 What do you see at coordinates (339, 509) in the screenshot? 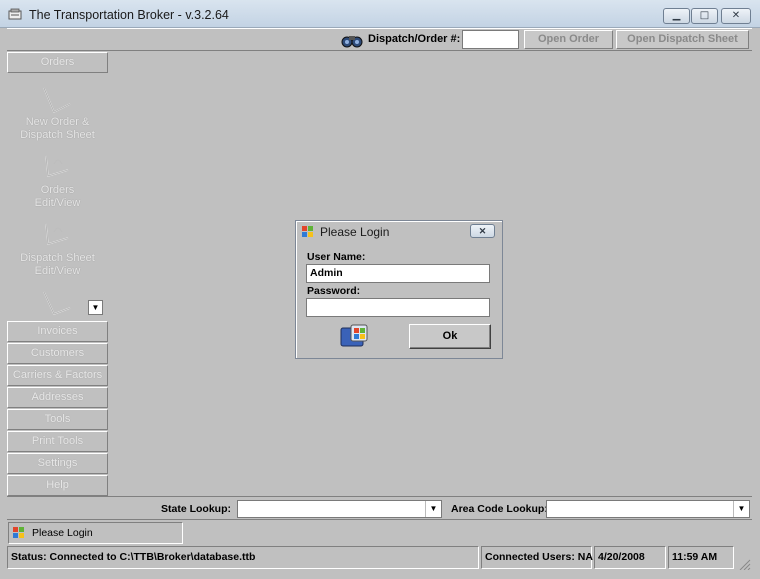
I see `state-lookup-select: ▼` at bounding box center [339, 509].